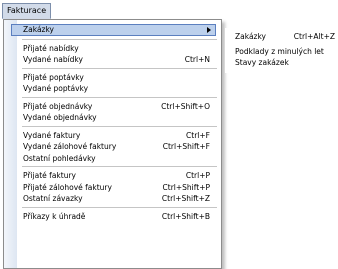 Image resolution: width=338 pixels, height=269 pixels. I want to click on menu-item-shortcut: Ctrl+N, so click(197, 59).